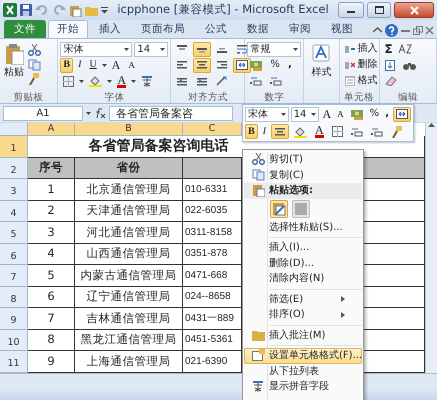  What do you see at coordinates (75, 10) in the screenshot?
I see `clipboard-icon` at bounding box center [75, 10].